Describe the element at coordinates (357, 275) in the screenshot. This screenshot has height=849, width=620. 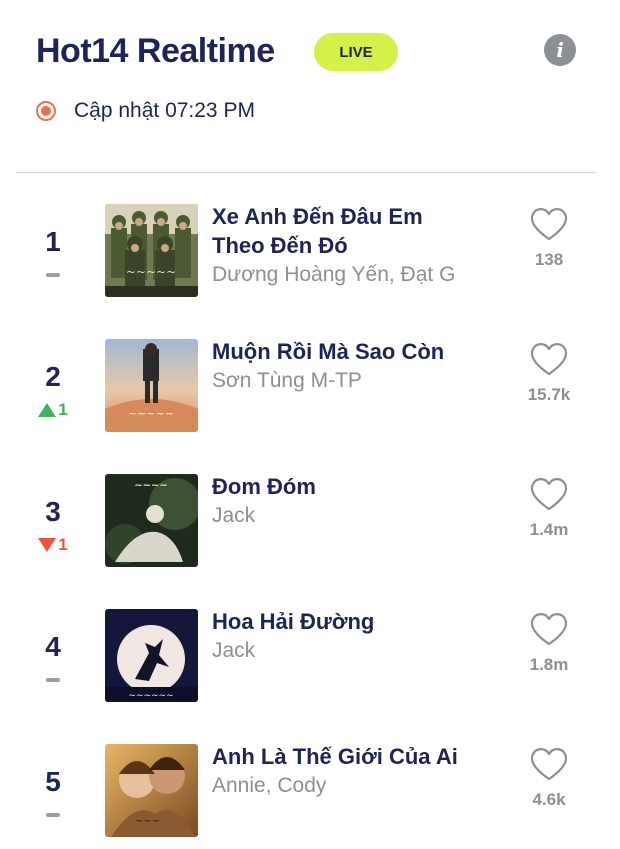
I see `artist-name: Dương Hoàng Yến, Đạt G` at that location.